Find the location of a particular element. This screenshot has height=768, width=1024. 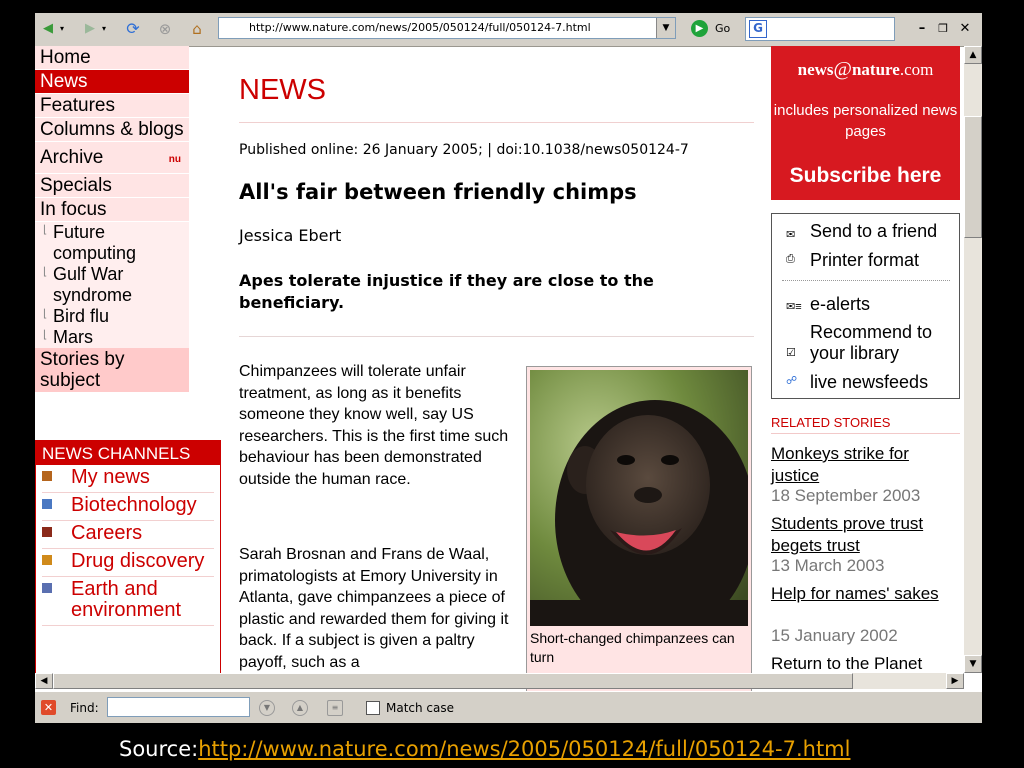

find-previous-icon: ▲ is located at coordinates (300, 708).